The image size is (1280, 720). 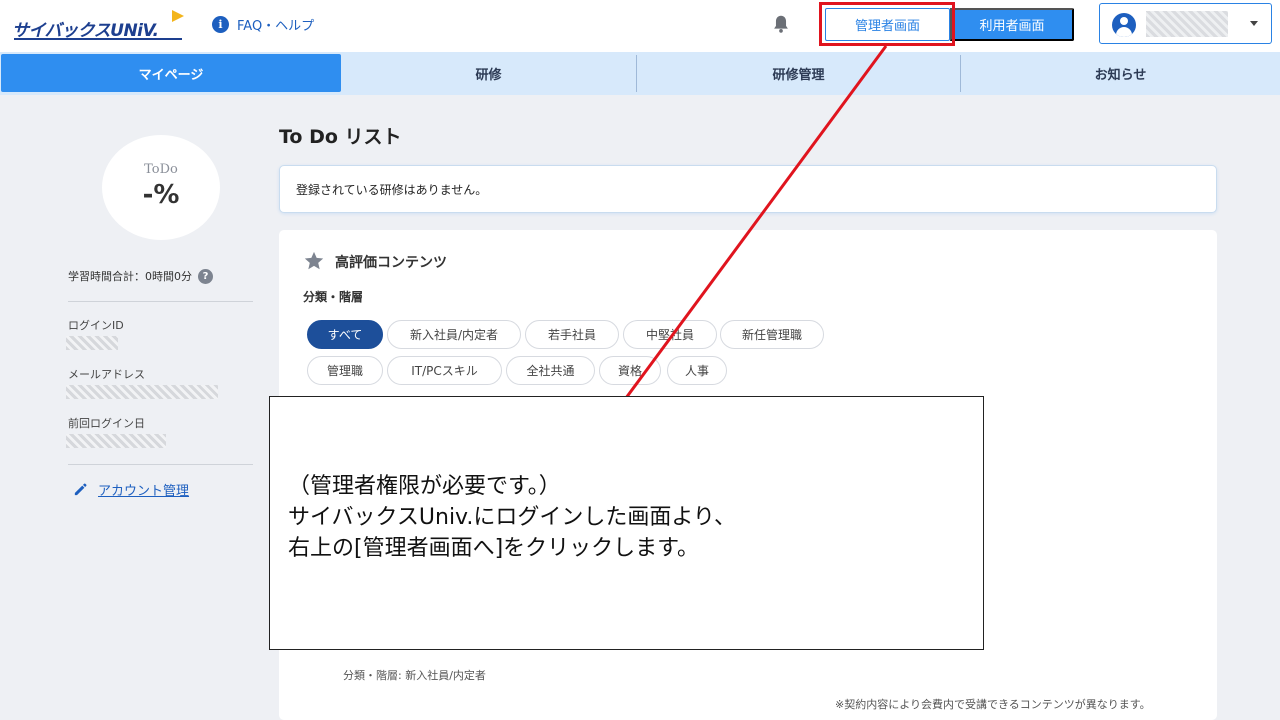 I want to click on bell-icon, so click(x=781, y=24).